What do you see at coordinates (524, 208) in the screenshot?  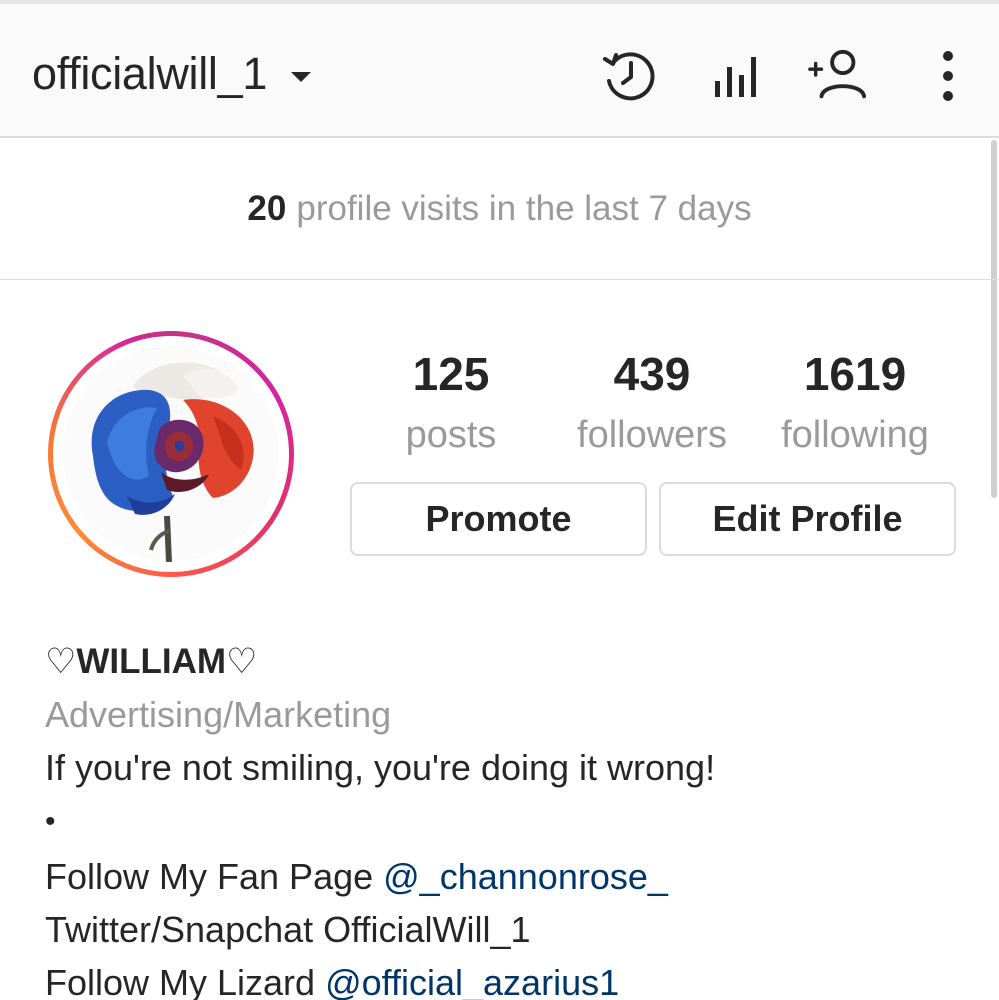 I see `profile-visits-text: profile visits in the last 7 days` at bounding box center [524, 208].